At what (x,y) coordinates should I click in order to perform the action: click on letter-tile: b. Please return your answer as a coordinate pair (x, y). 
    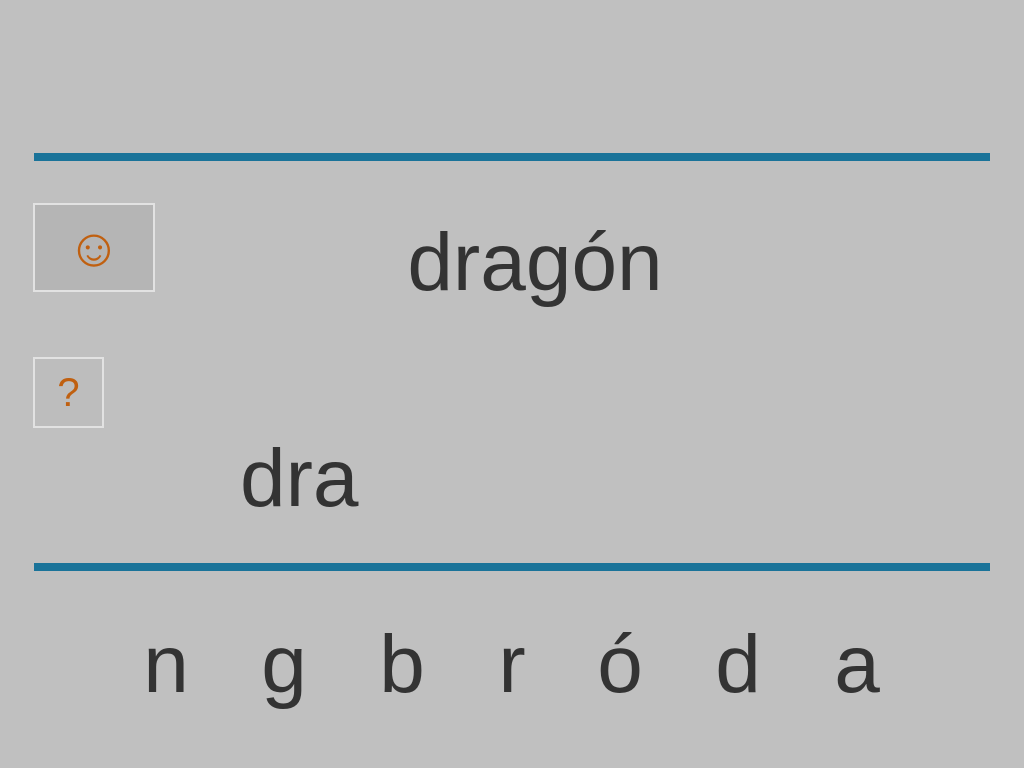
    Looking at the image, I should click on (402, 665).